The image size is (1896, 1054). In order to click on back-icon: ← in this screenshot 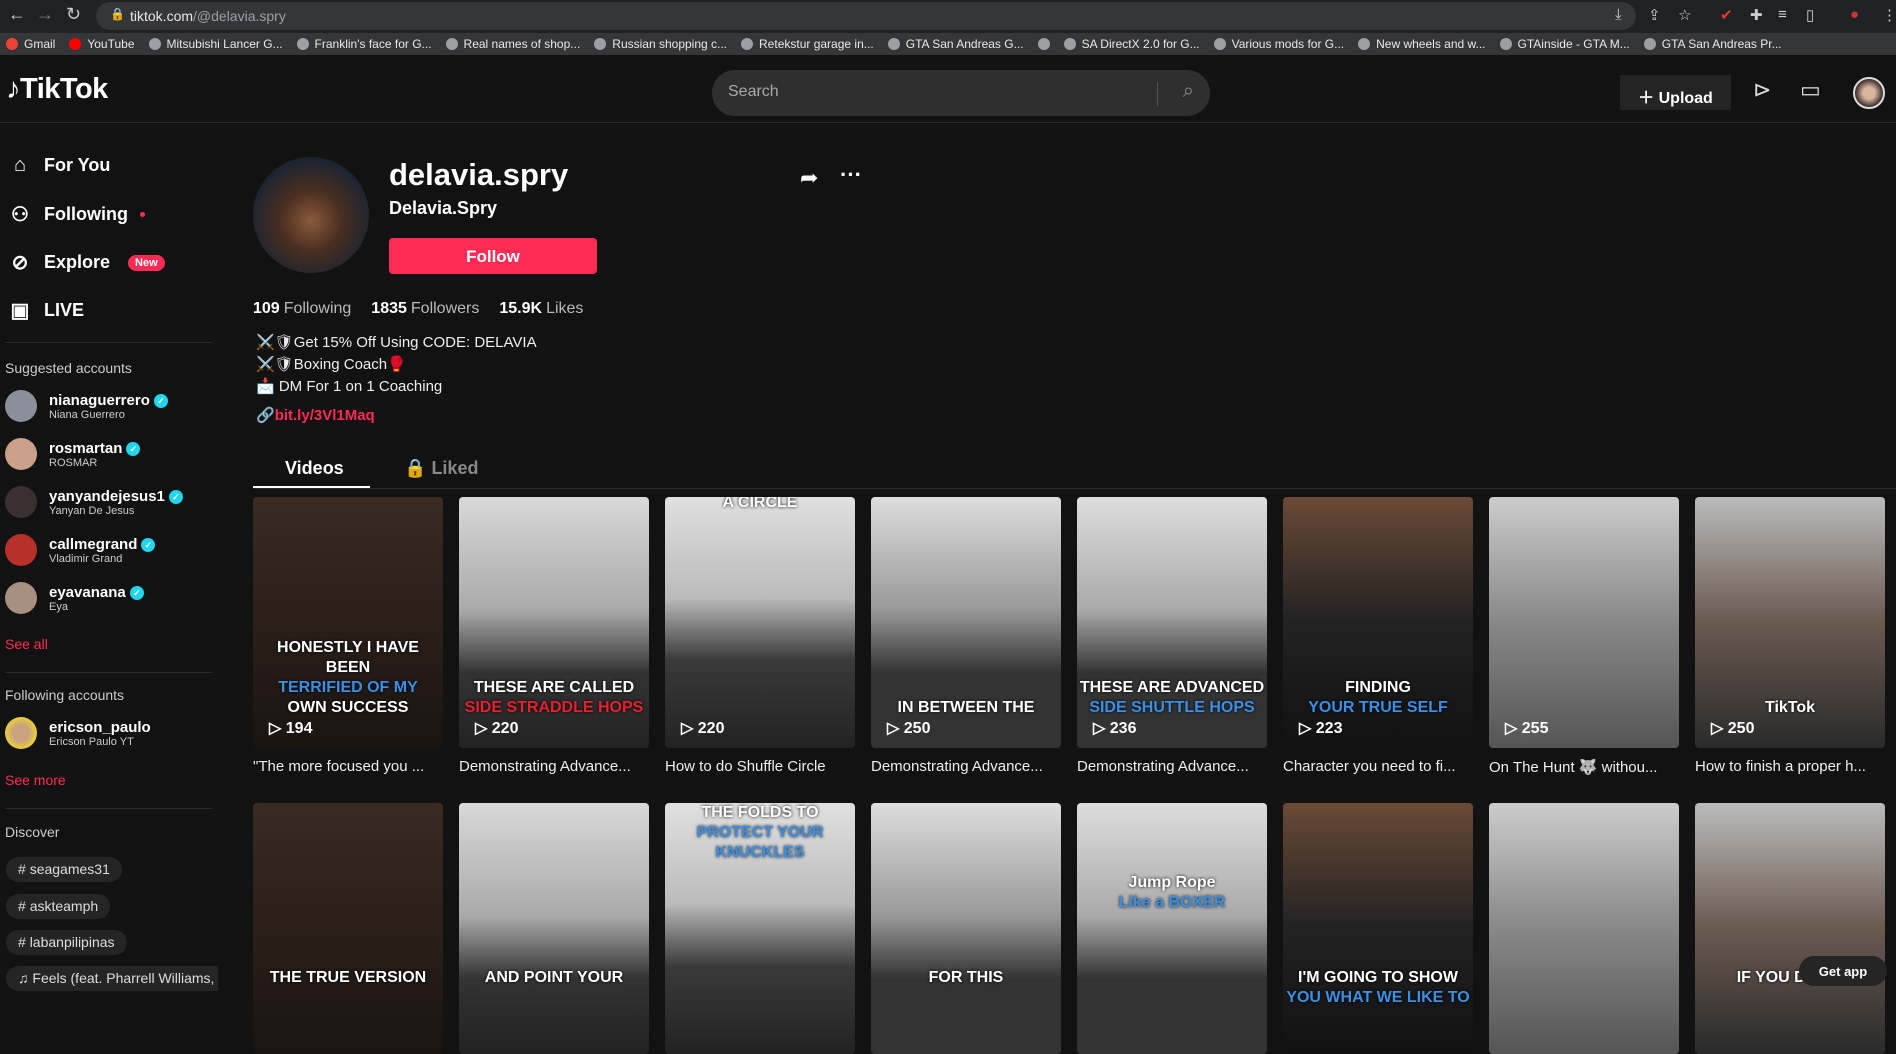, I will do `click(17, 14)`.